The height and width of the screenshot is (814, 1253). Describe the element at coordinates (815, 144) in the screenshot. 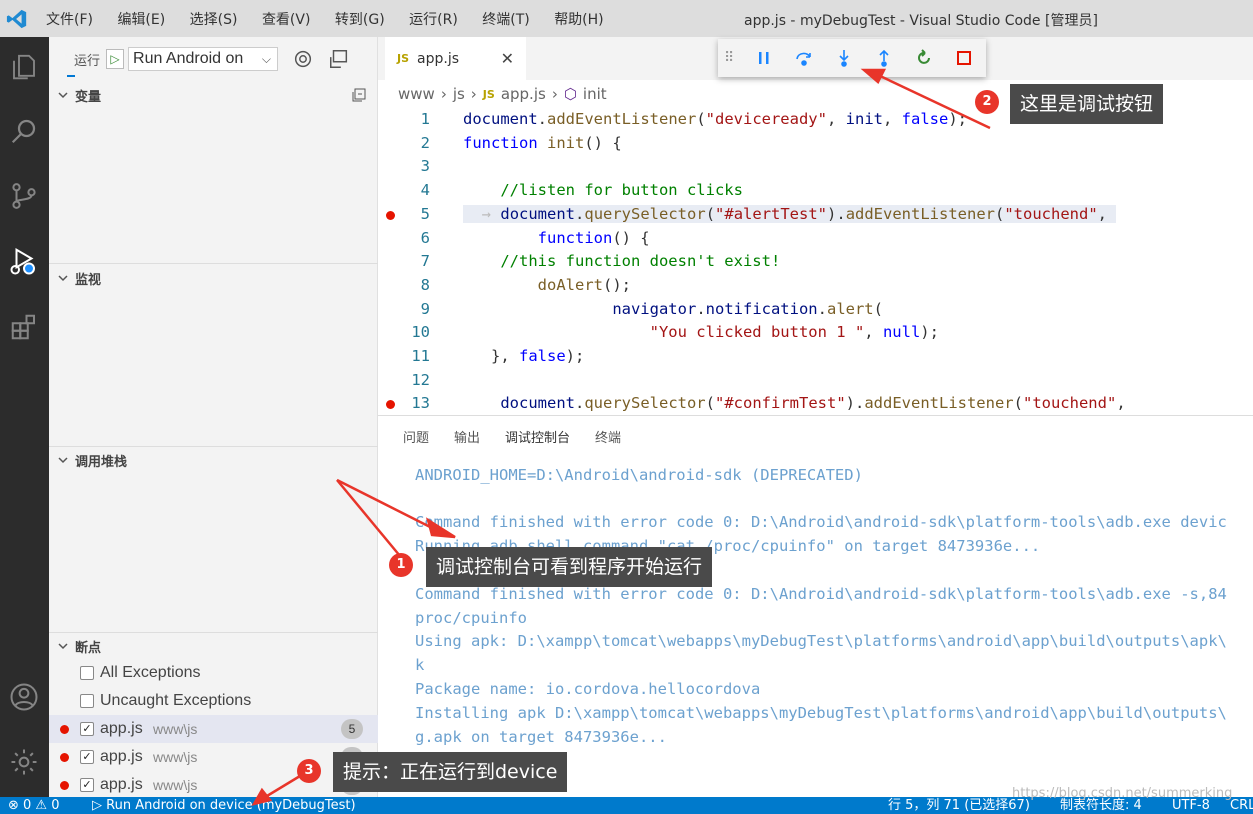

I see `code-line: 2 function init() {` at that location.